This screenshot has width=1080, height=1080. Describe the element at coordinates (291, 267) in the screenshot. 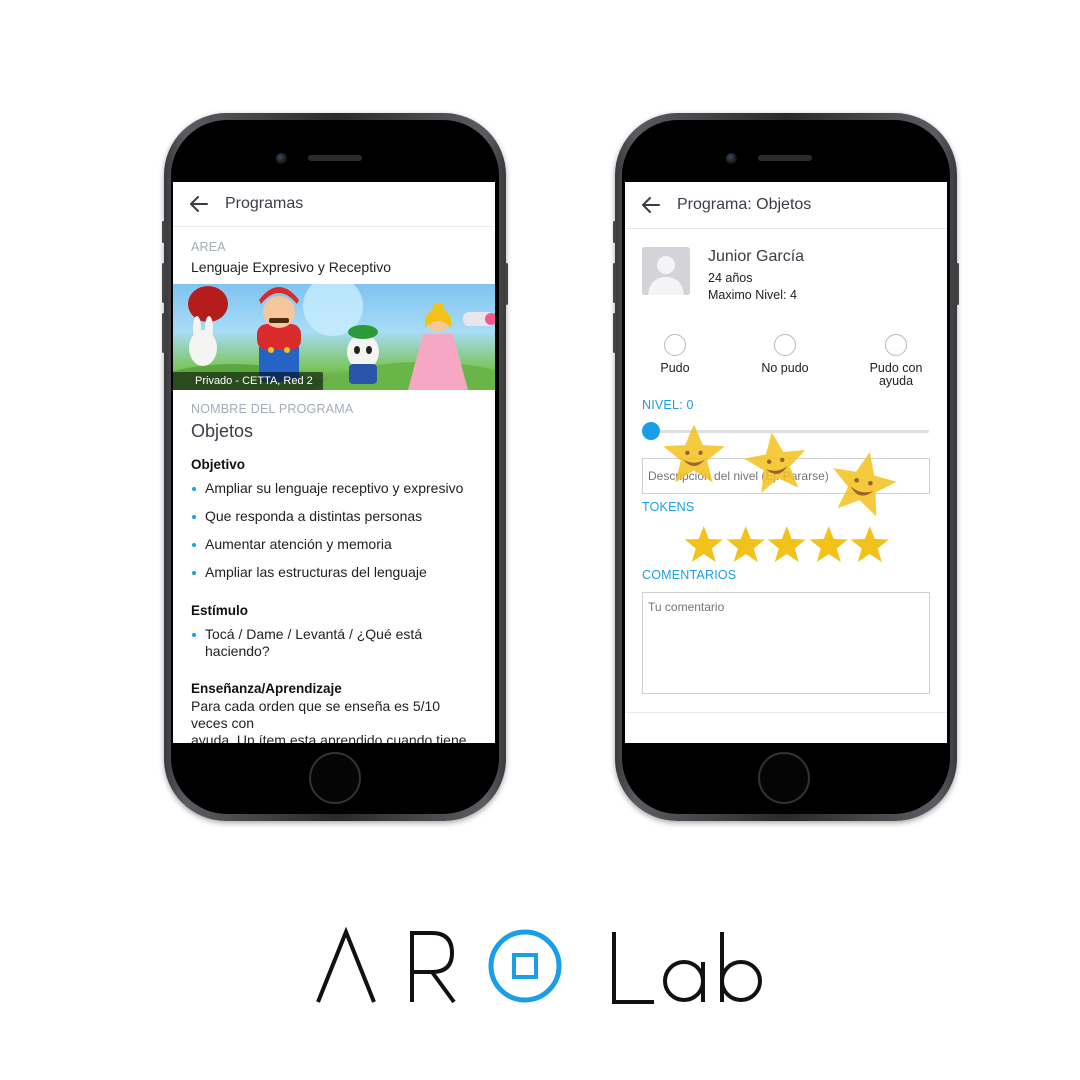

I see `area-value: Lenguaje Expresivo y Receptivo` at that location.